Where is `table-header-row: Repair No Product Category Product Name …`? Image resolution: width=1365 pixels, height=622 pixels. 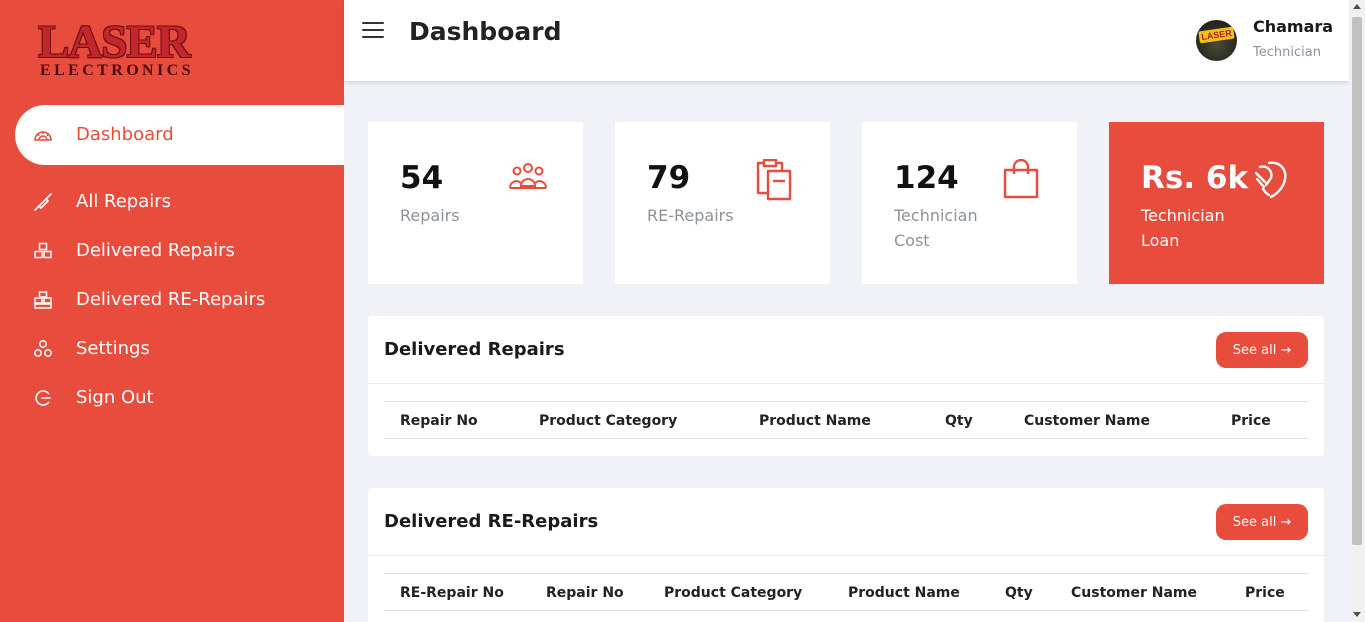 table-header-row: Repair No Product Category Product Name … is located at coordinates (846, 420).